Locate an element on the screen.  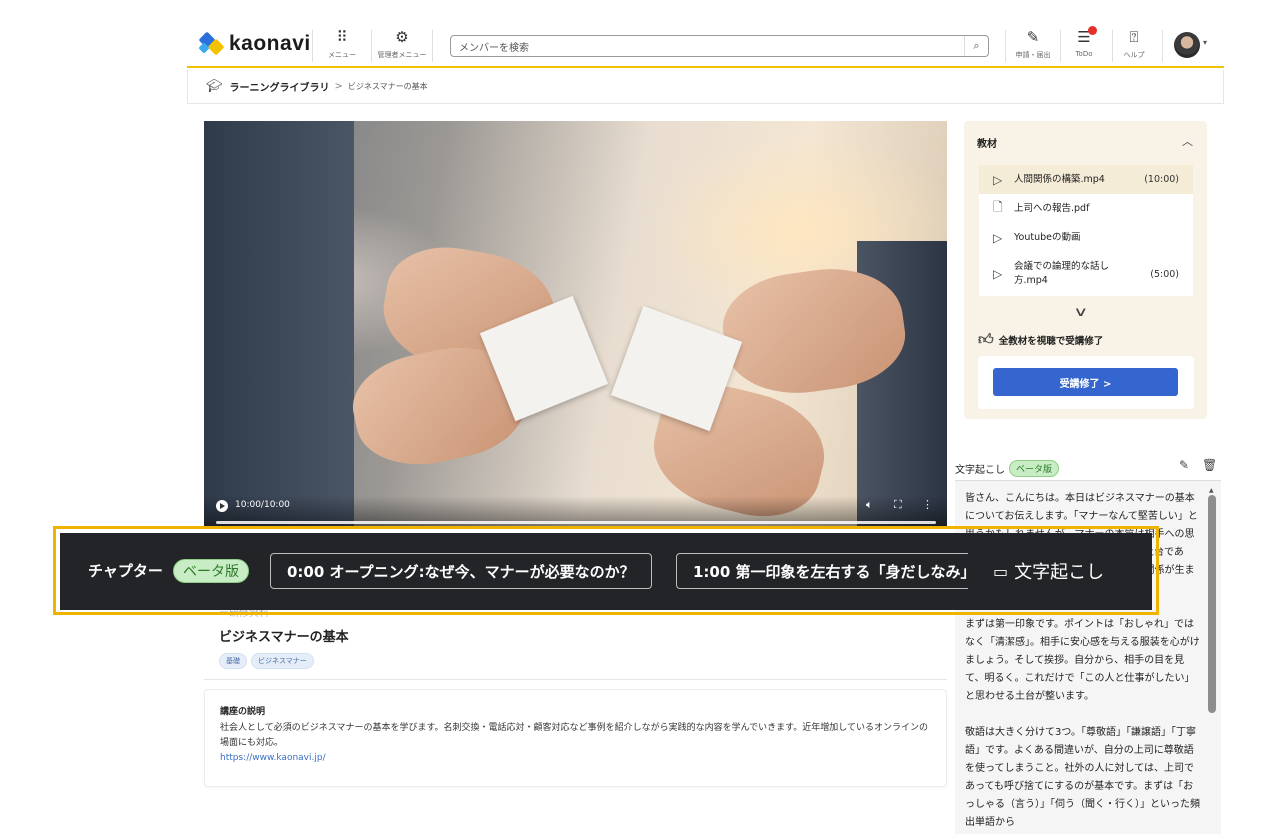
material-duration: (10:00) is located at coordinates (1161, 179).